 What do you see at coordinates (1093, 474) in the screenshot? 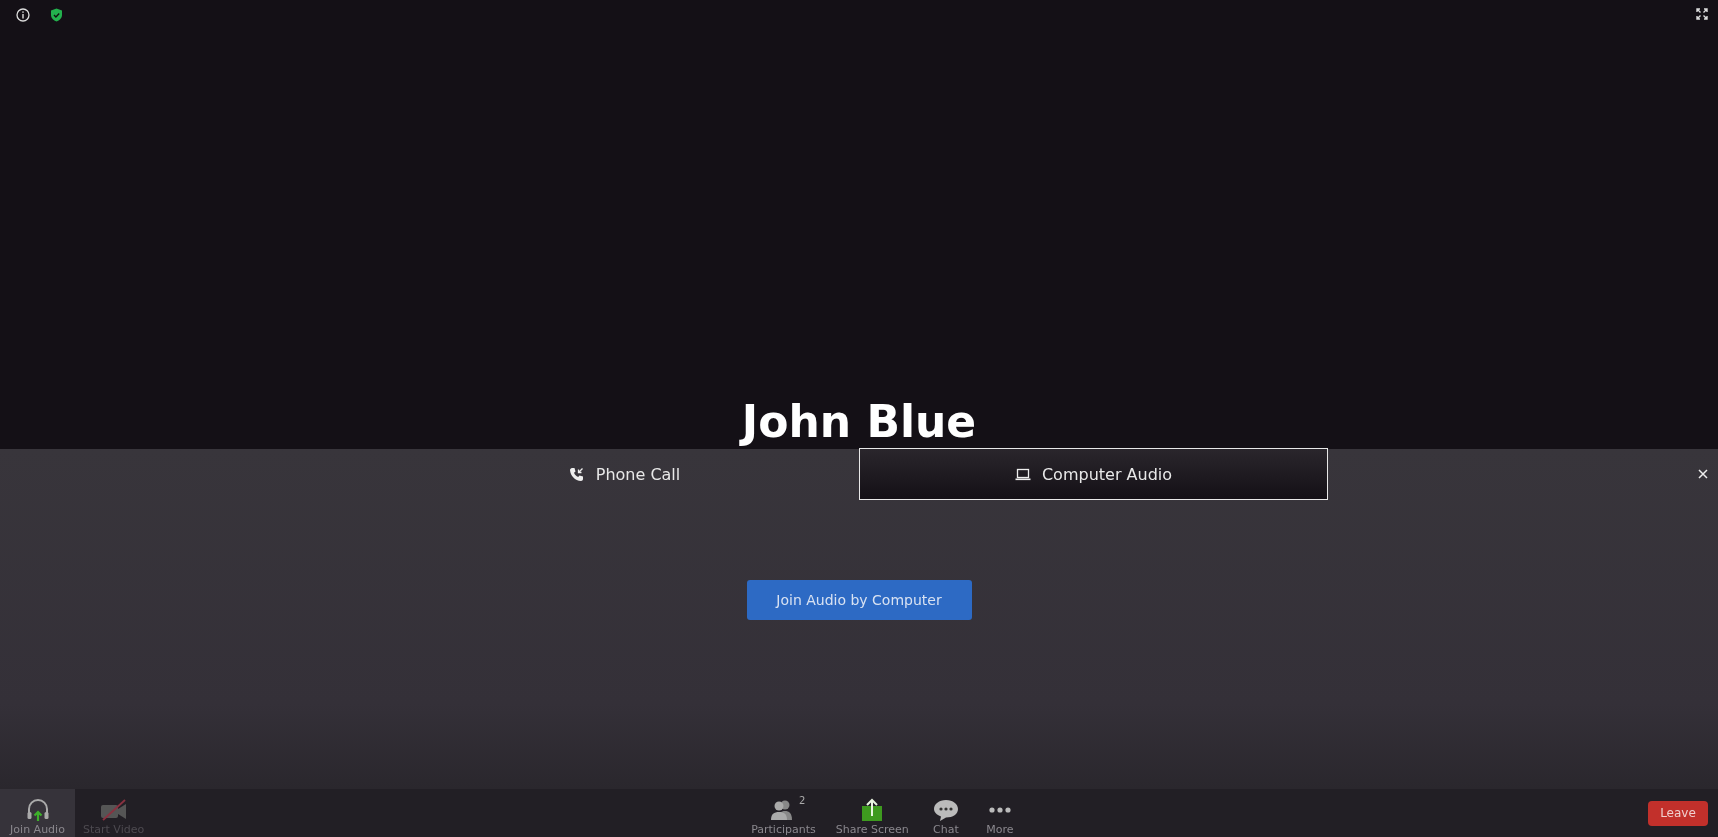
I see `audio-tab: Computer Audio` at bounding box center [1093, 474].